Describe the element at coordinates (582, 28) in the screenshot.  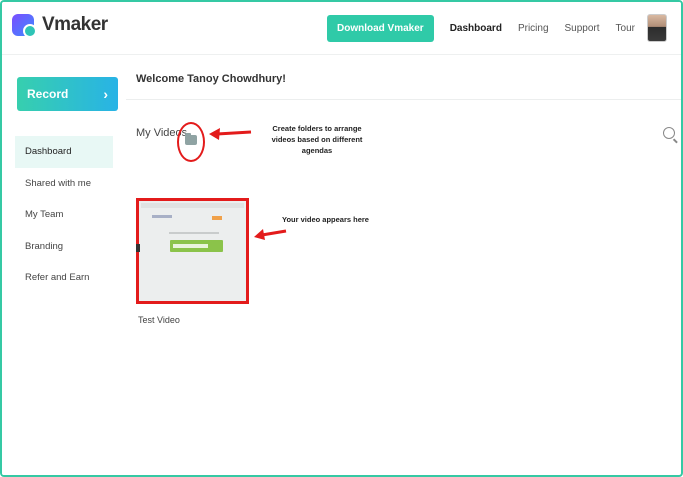
I see `nav-support: Support` at that location.